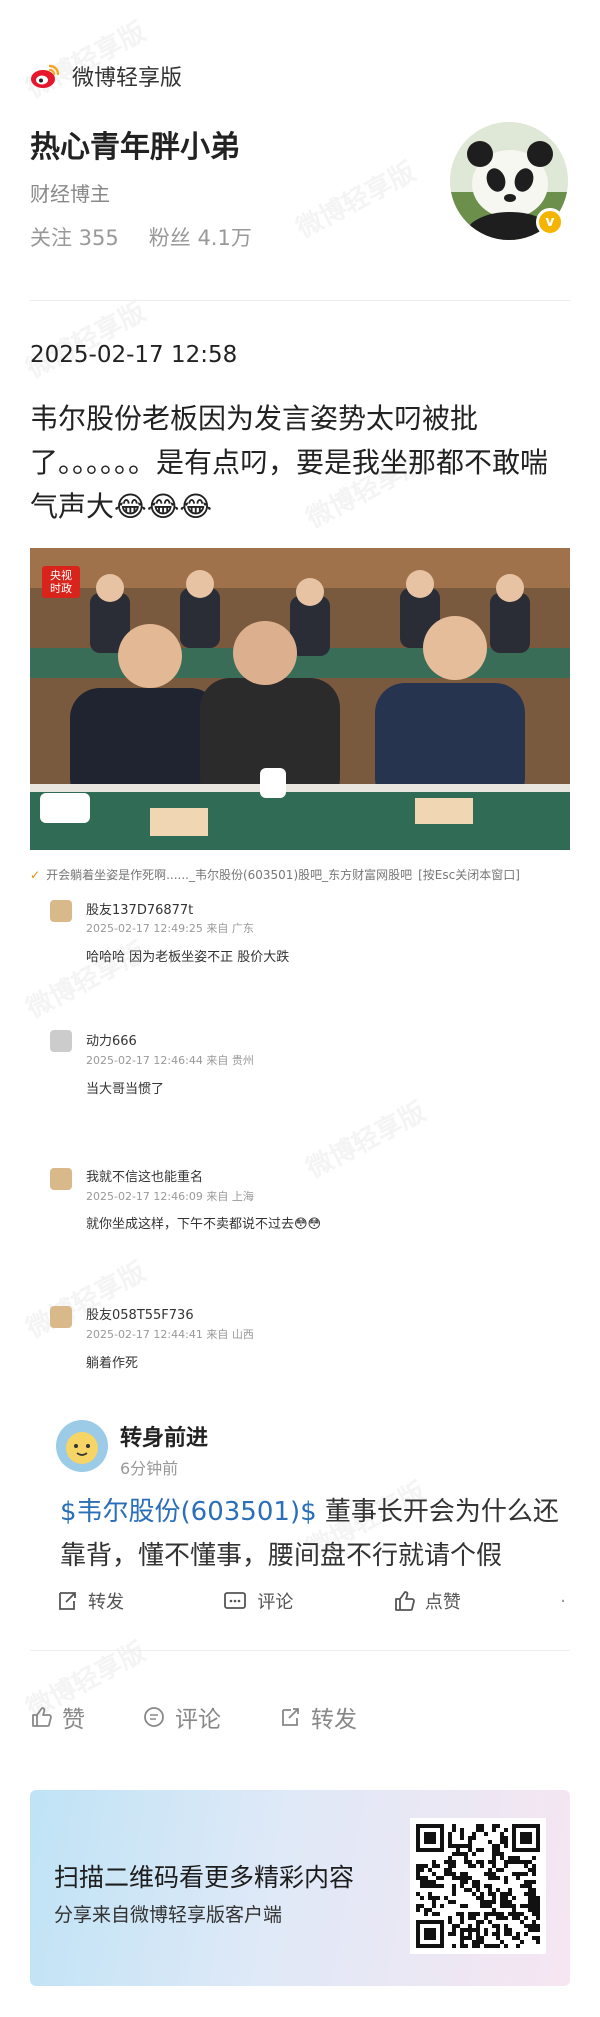 This screenshot has width=600, height=2017. What do you see at coordinates (204, 1224) in the screenshot?
I see `comment-text: 就你坐成这样，下午不卖都说不过去😳😳` at bounding box center [204, 1224].